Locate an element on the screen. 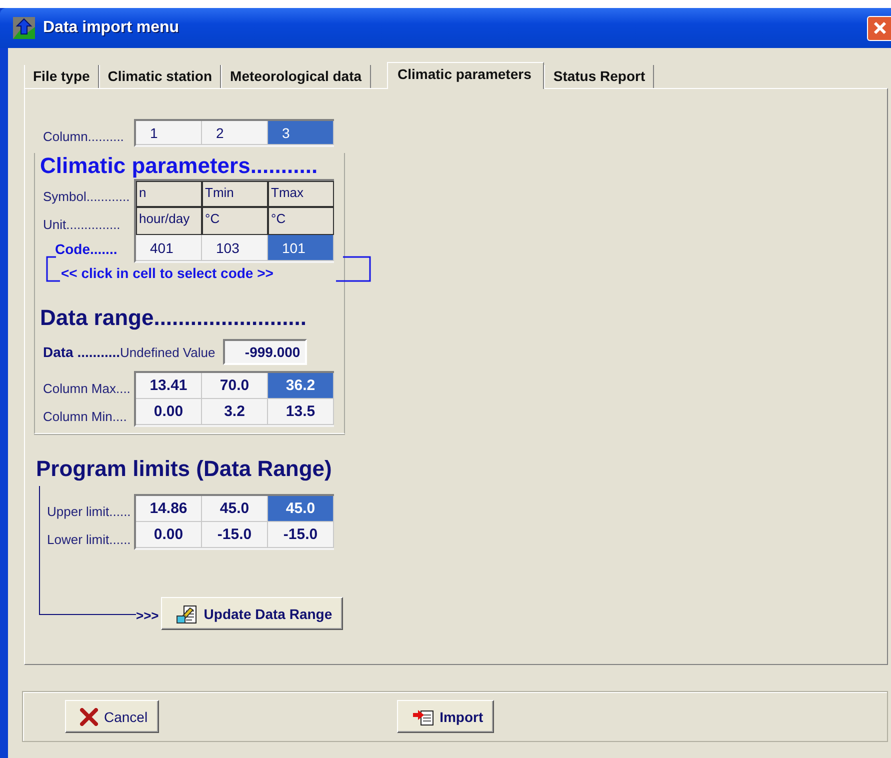  close-icon is located at coordinates (879, 28).